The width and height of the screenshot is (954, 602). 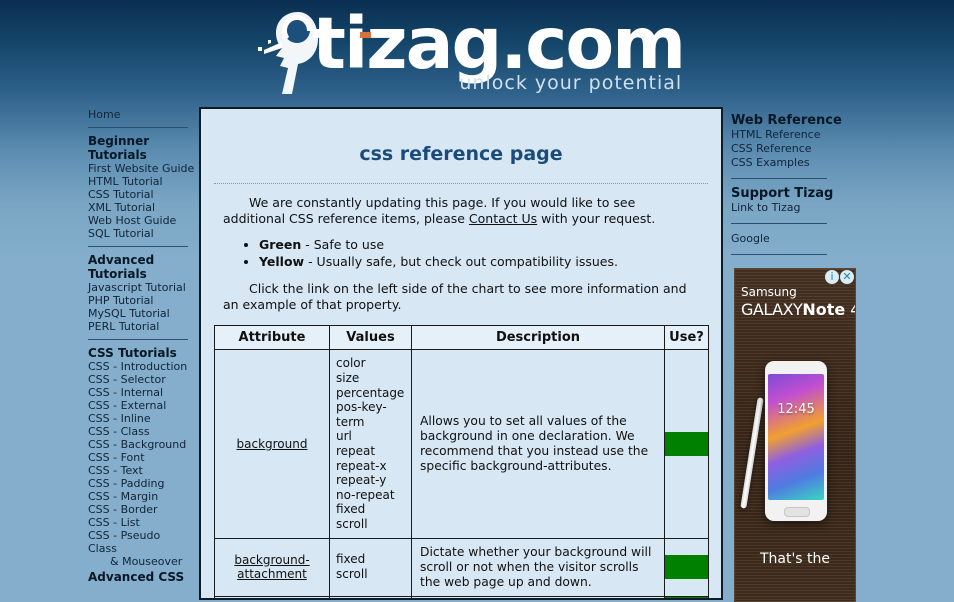 I want to click on right-heading-web-reference: Web Reference, so click(x=786, y=120).